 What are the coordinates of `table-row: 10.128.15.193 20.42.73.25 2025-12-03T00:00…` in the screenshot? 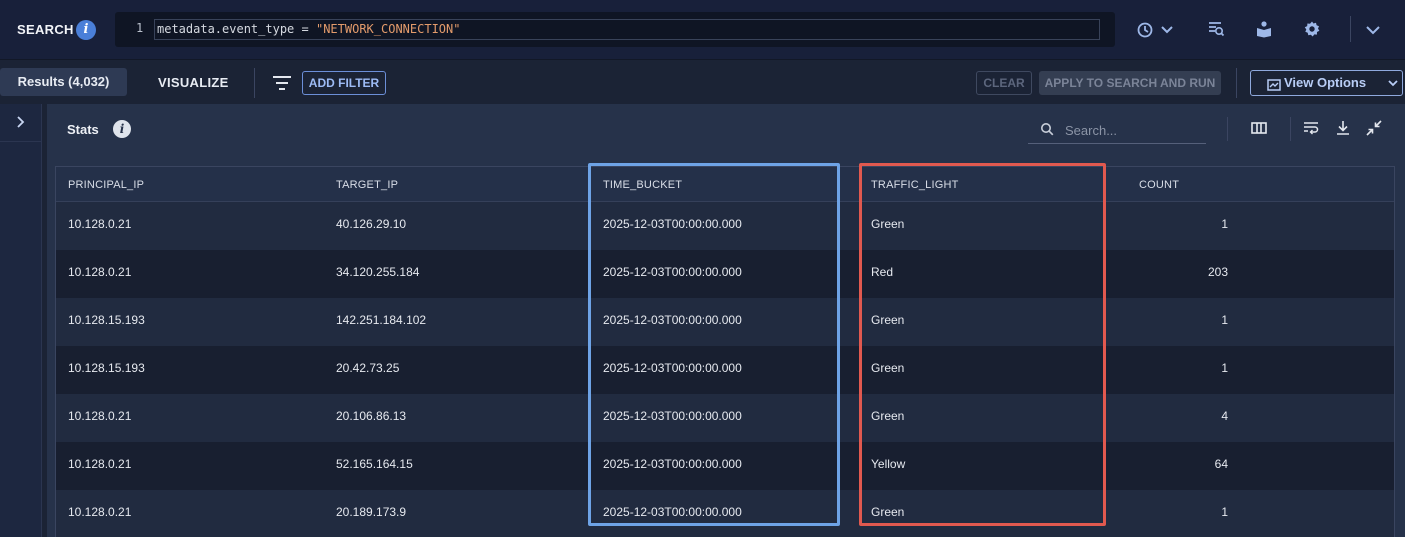 It's located at (725, 370).